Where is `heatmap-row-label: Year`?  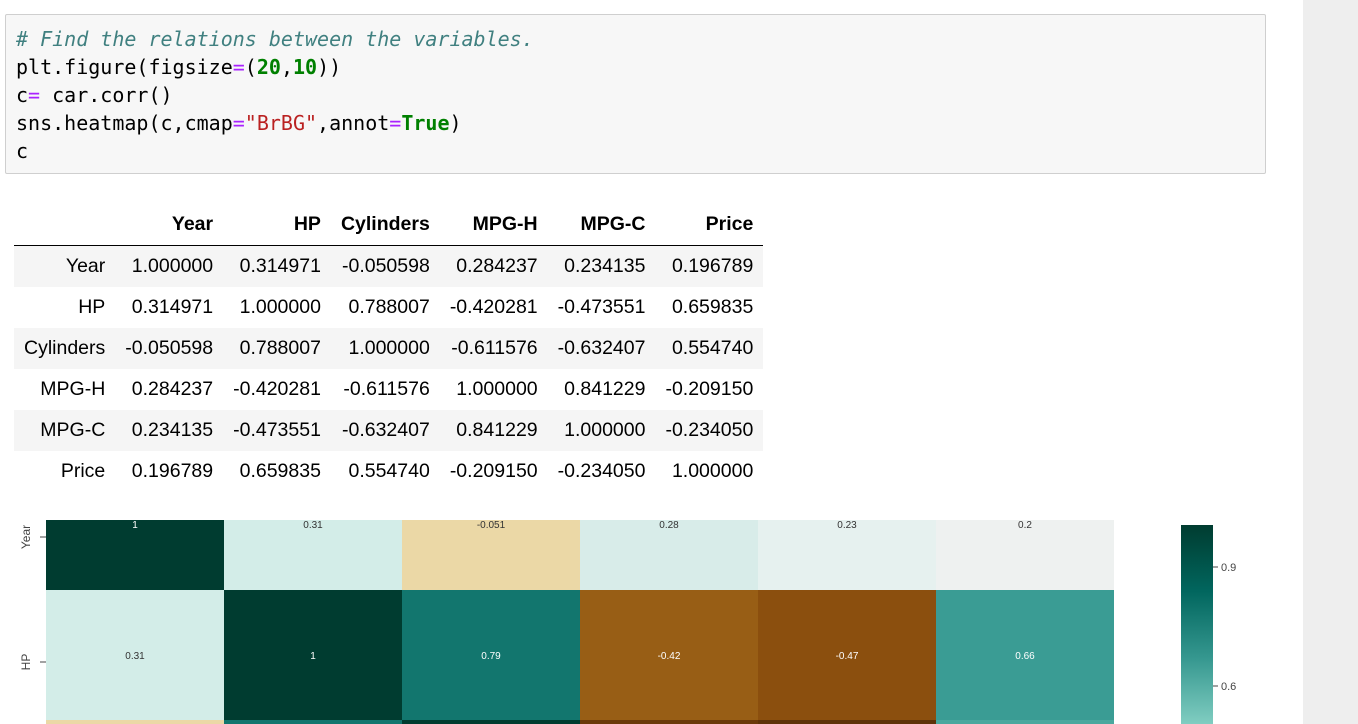 heatmap-row-label: Year is located at coordinates (26, 537).